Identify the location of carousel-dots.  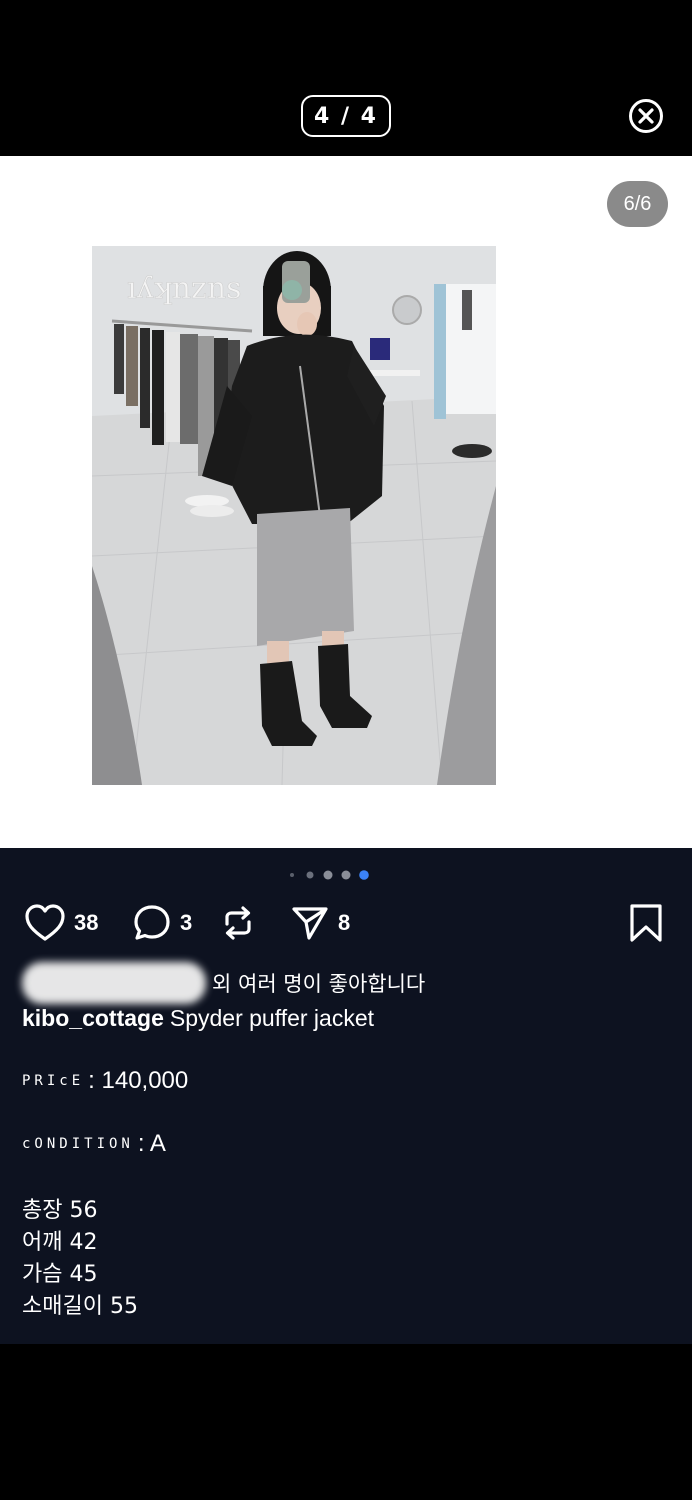
(329, 875).